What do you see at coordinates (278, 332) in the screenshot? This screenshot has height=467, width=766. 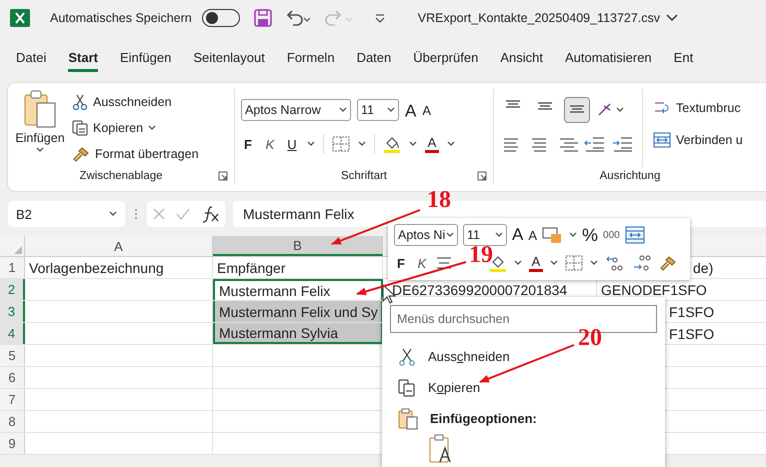 I see `cell-text: Mustermann Sylvia` at bounding box center [278, 332].